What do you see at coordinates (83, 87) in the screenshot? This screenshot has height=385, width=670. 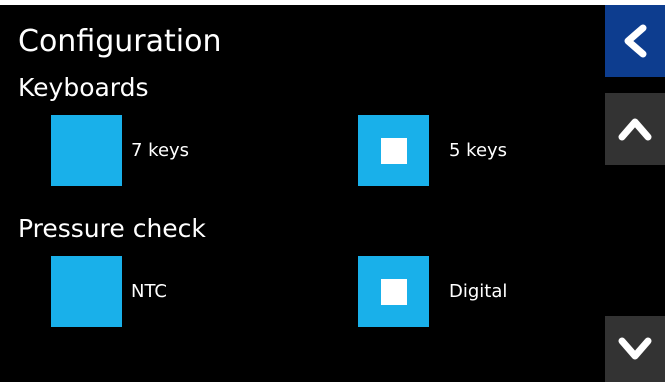 I see `section-title-keyboards: Keyboards` at bounding box center [83, 87].